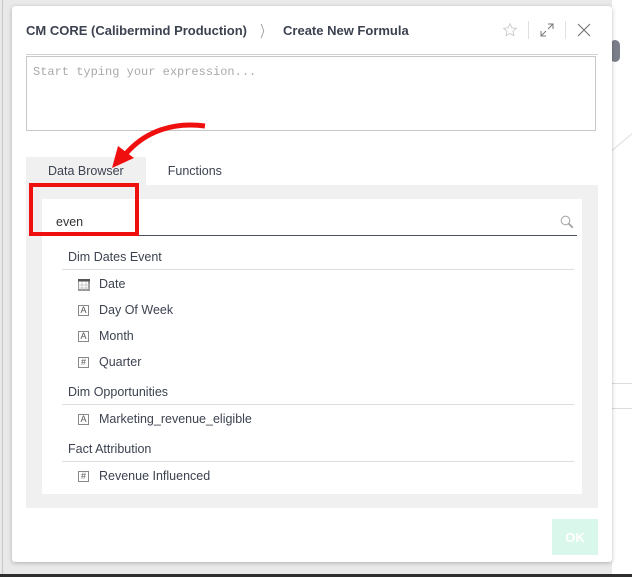 The width and height of the screenshot is (632, 577). What do you see at coordinates (86, 171) in the screenshot?
I see `tab-data-browser: Data Browser` at bounding box center [86, 171].